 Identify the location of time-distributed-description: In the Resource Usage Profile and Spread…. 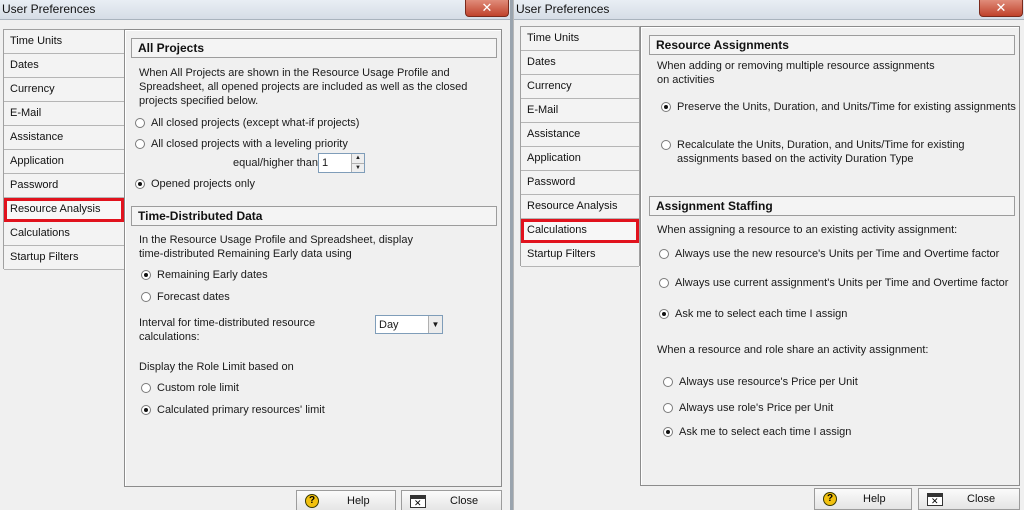
(276, 247).